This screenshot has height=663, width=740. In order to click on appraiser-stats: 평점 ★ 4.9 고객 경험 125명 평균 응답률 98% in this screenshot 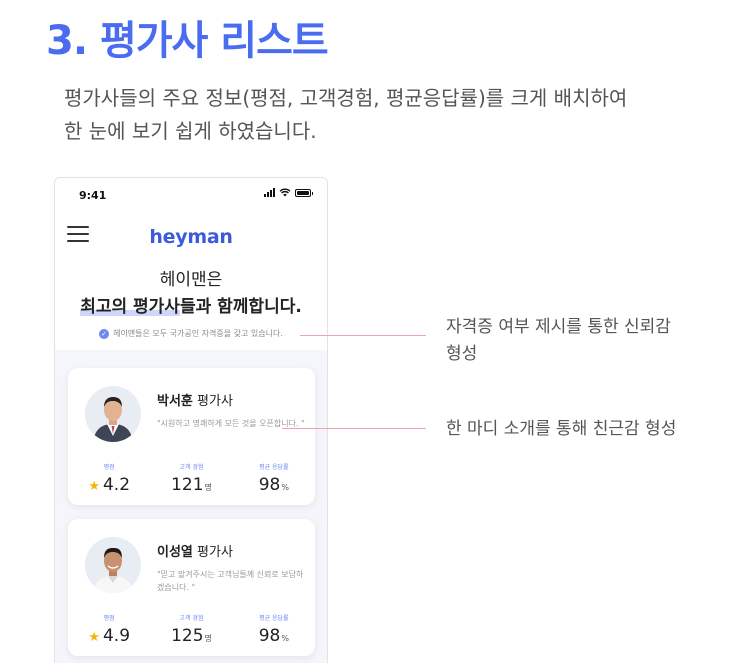, I will do `click(191, 629)`.